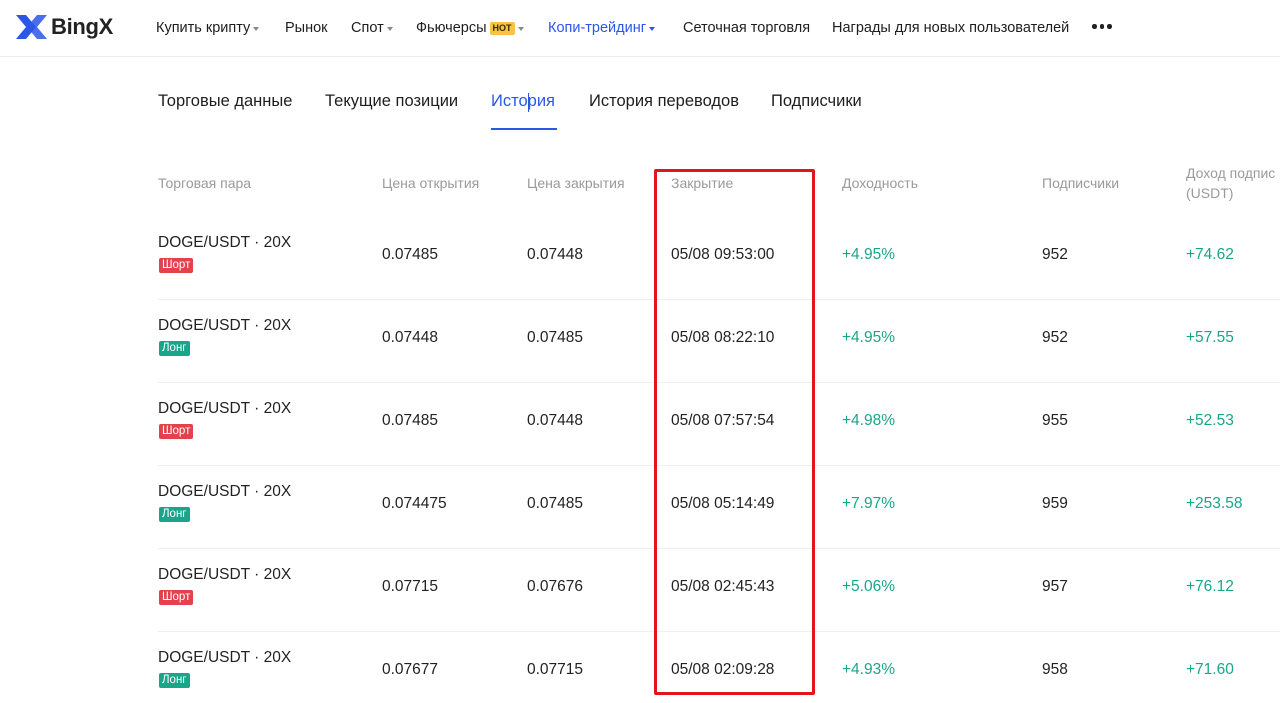 The width and height of the screenshot is (1280, 703). I want to click on close-price: 0.07676, so click(555, 586).